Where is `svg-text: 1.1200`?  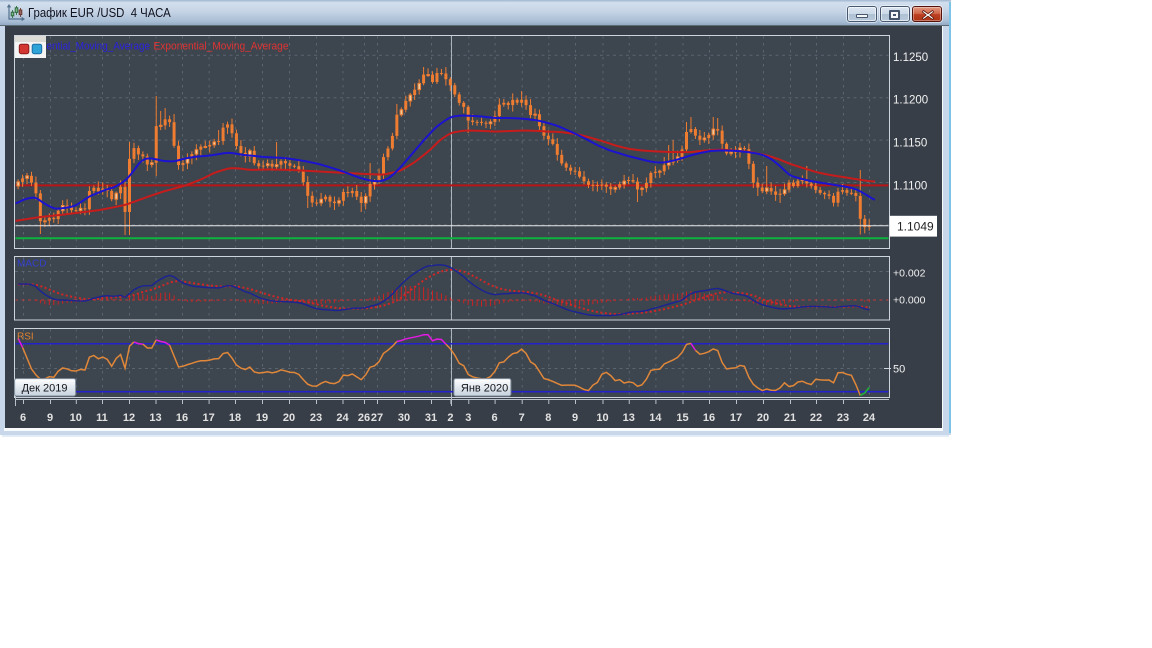
svg-text: 1.1200 is located at coordinates (910, 101).